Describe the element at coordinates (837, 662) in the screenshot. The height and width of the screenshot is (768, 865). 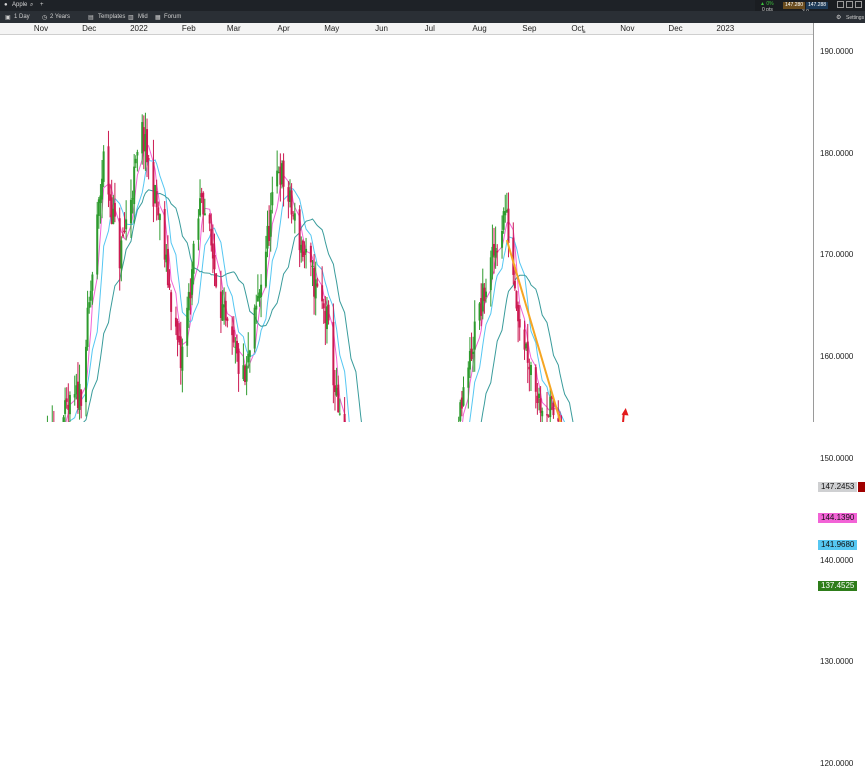
I see `y-tick-label: 130.0000` at that location.